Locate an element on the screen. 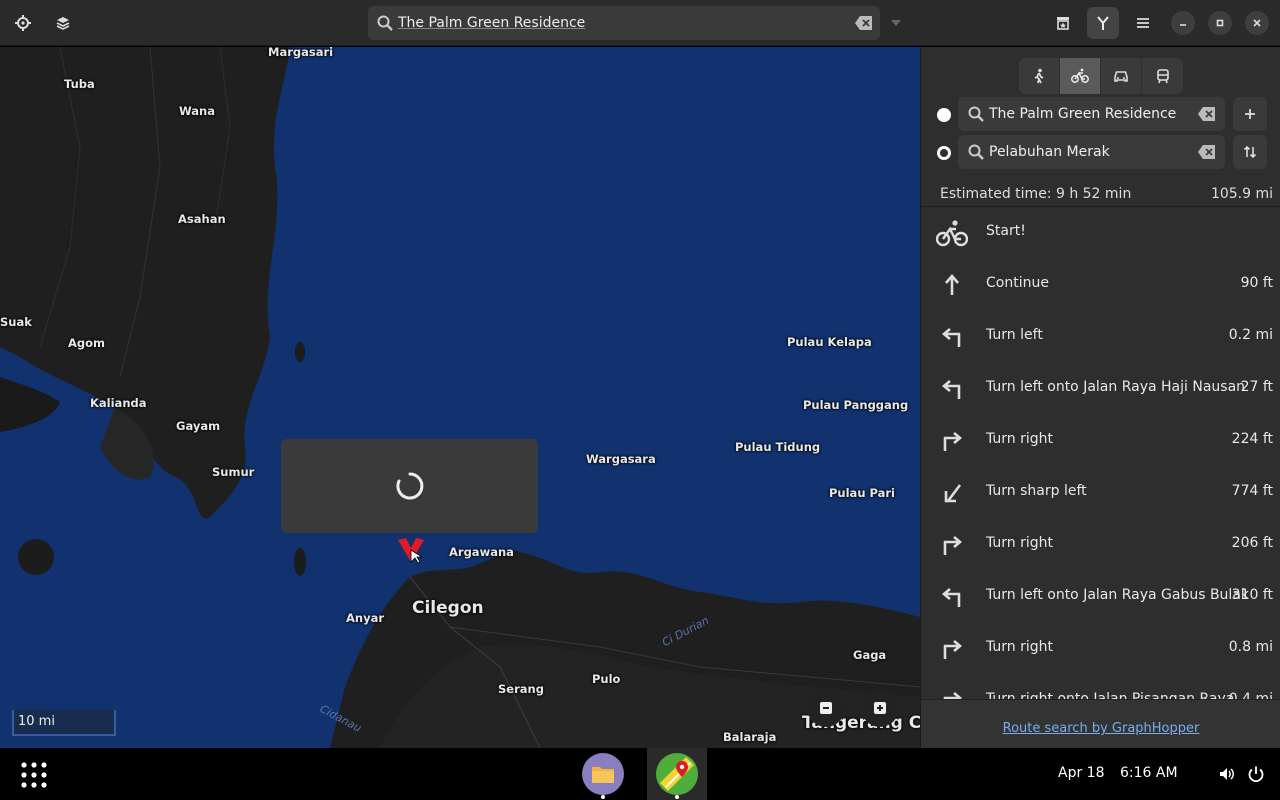  instruction-distance: 224 ft is located at coordinates (1252, 439).